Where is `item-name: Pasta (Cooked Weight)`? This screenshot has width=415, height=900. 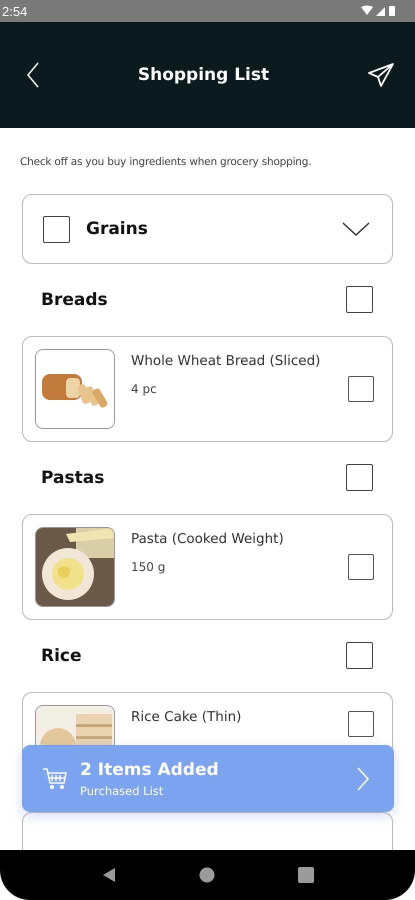 item-name: Pasta (Cooked Weight) is located at coordinates (208, 539).